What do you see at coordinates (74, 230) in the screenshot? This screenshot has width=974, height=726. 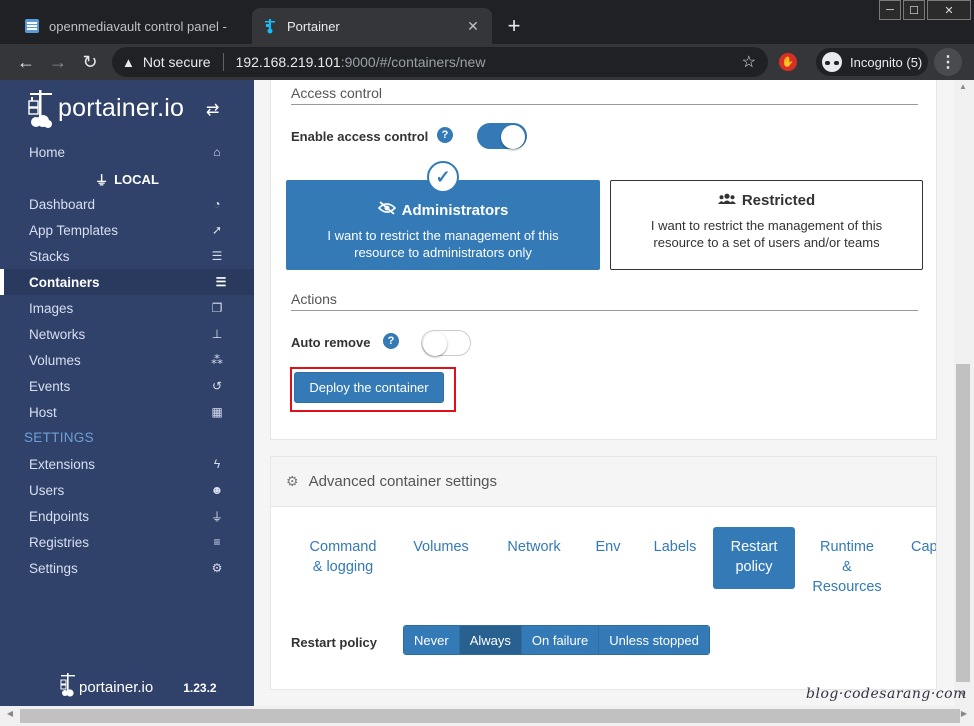 I see `sidebar-item-label: App Templates` at bounding box center [74, 230].